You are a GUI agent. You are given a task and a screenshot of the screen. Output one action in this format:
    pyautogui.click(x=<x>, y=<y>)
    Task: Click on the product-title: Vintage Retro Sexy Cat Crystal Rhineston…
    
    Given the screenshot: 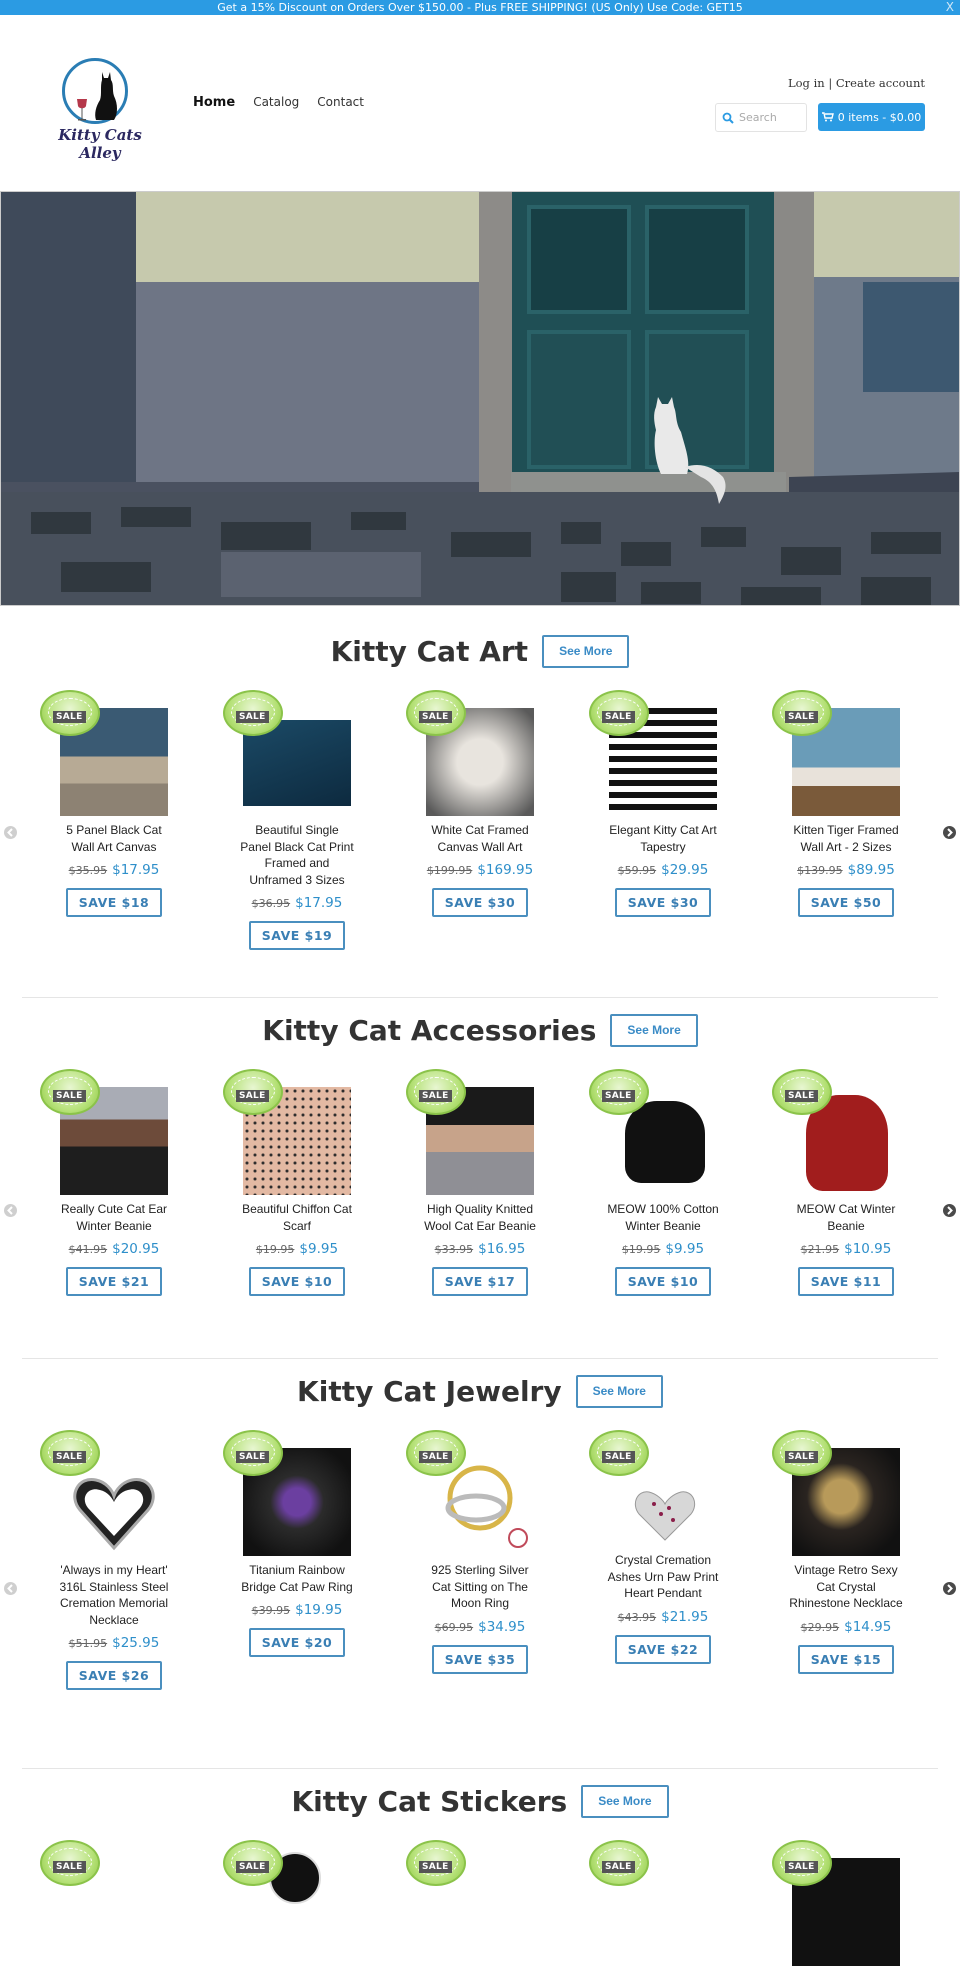 What is the action you would take?
    pyautogui.click(x=846, y=1587)
    